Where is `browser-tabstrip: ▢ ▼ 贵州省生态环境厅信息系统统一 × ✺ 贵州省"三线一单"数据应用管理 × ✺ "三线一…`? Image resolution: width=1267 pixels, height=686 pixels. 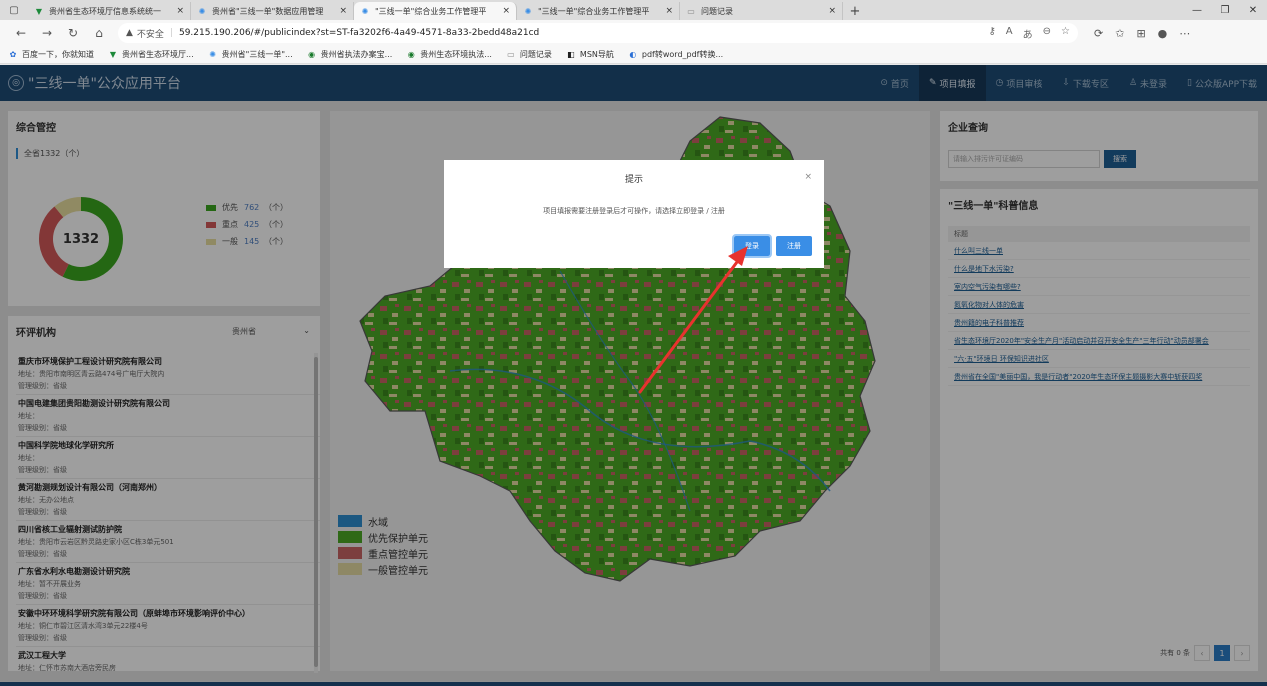
browser-tabstrip: ▢ ▼ 贵州省生态环境厅信息系统统一 × ✺ 贵州省"三线一单"数据应用管理 × ✺ "三线一… is located at coordinates (633, 10).